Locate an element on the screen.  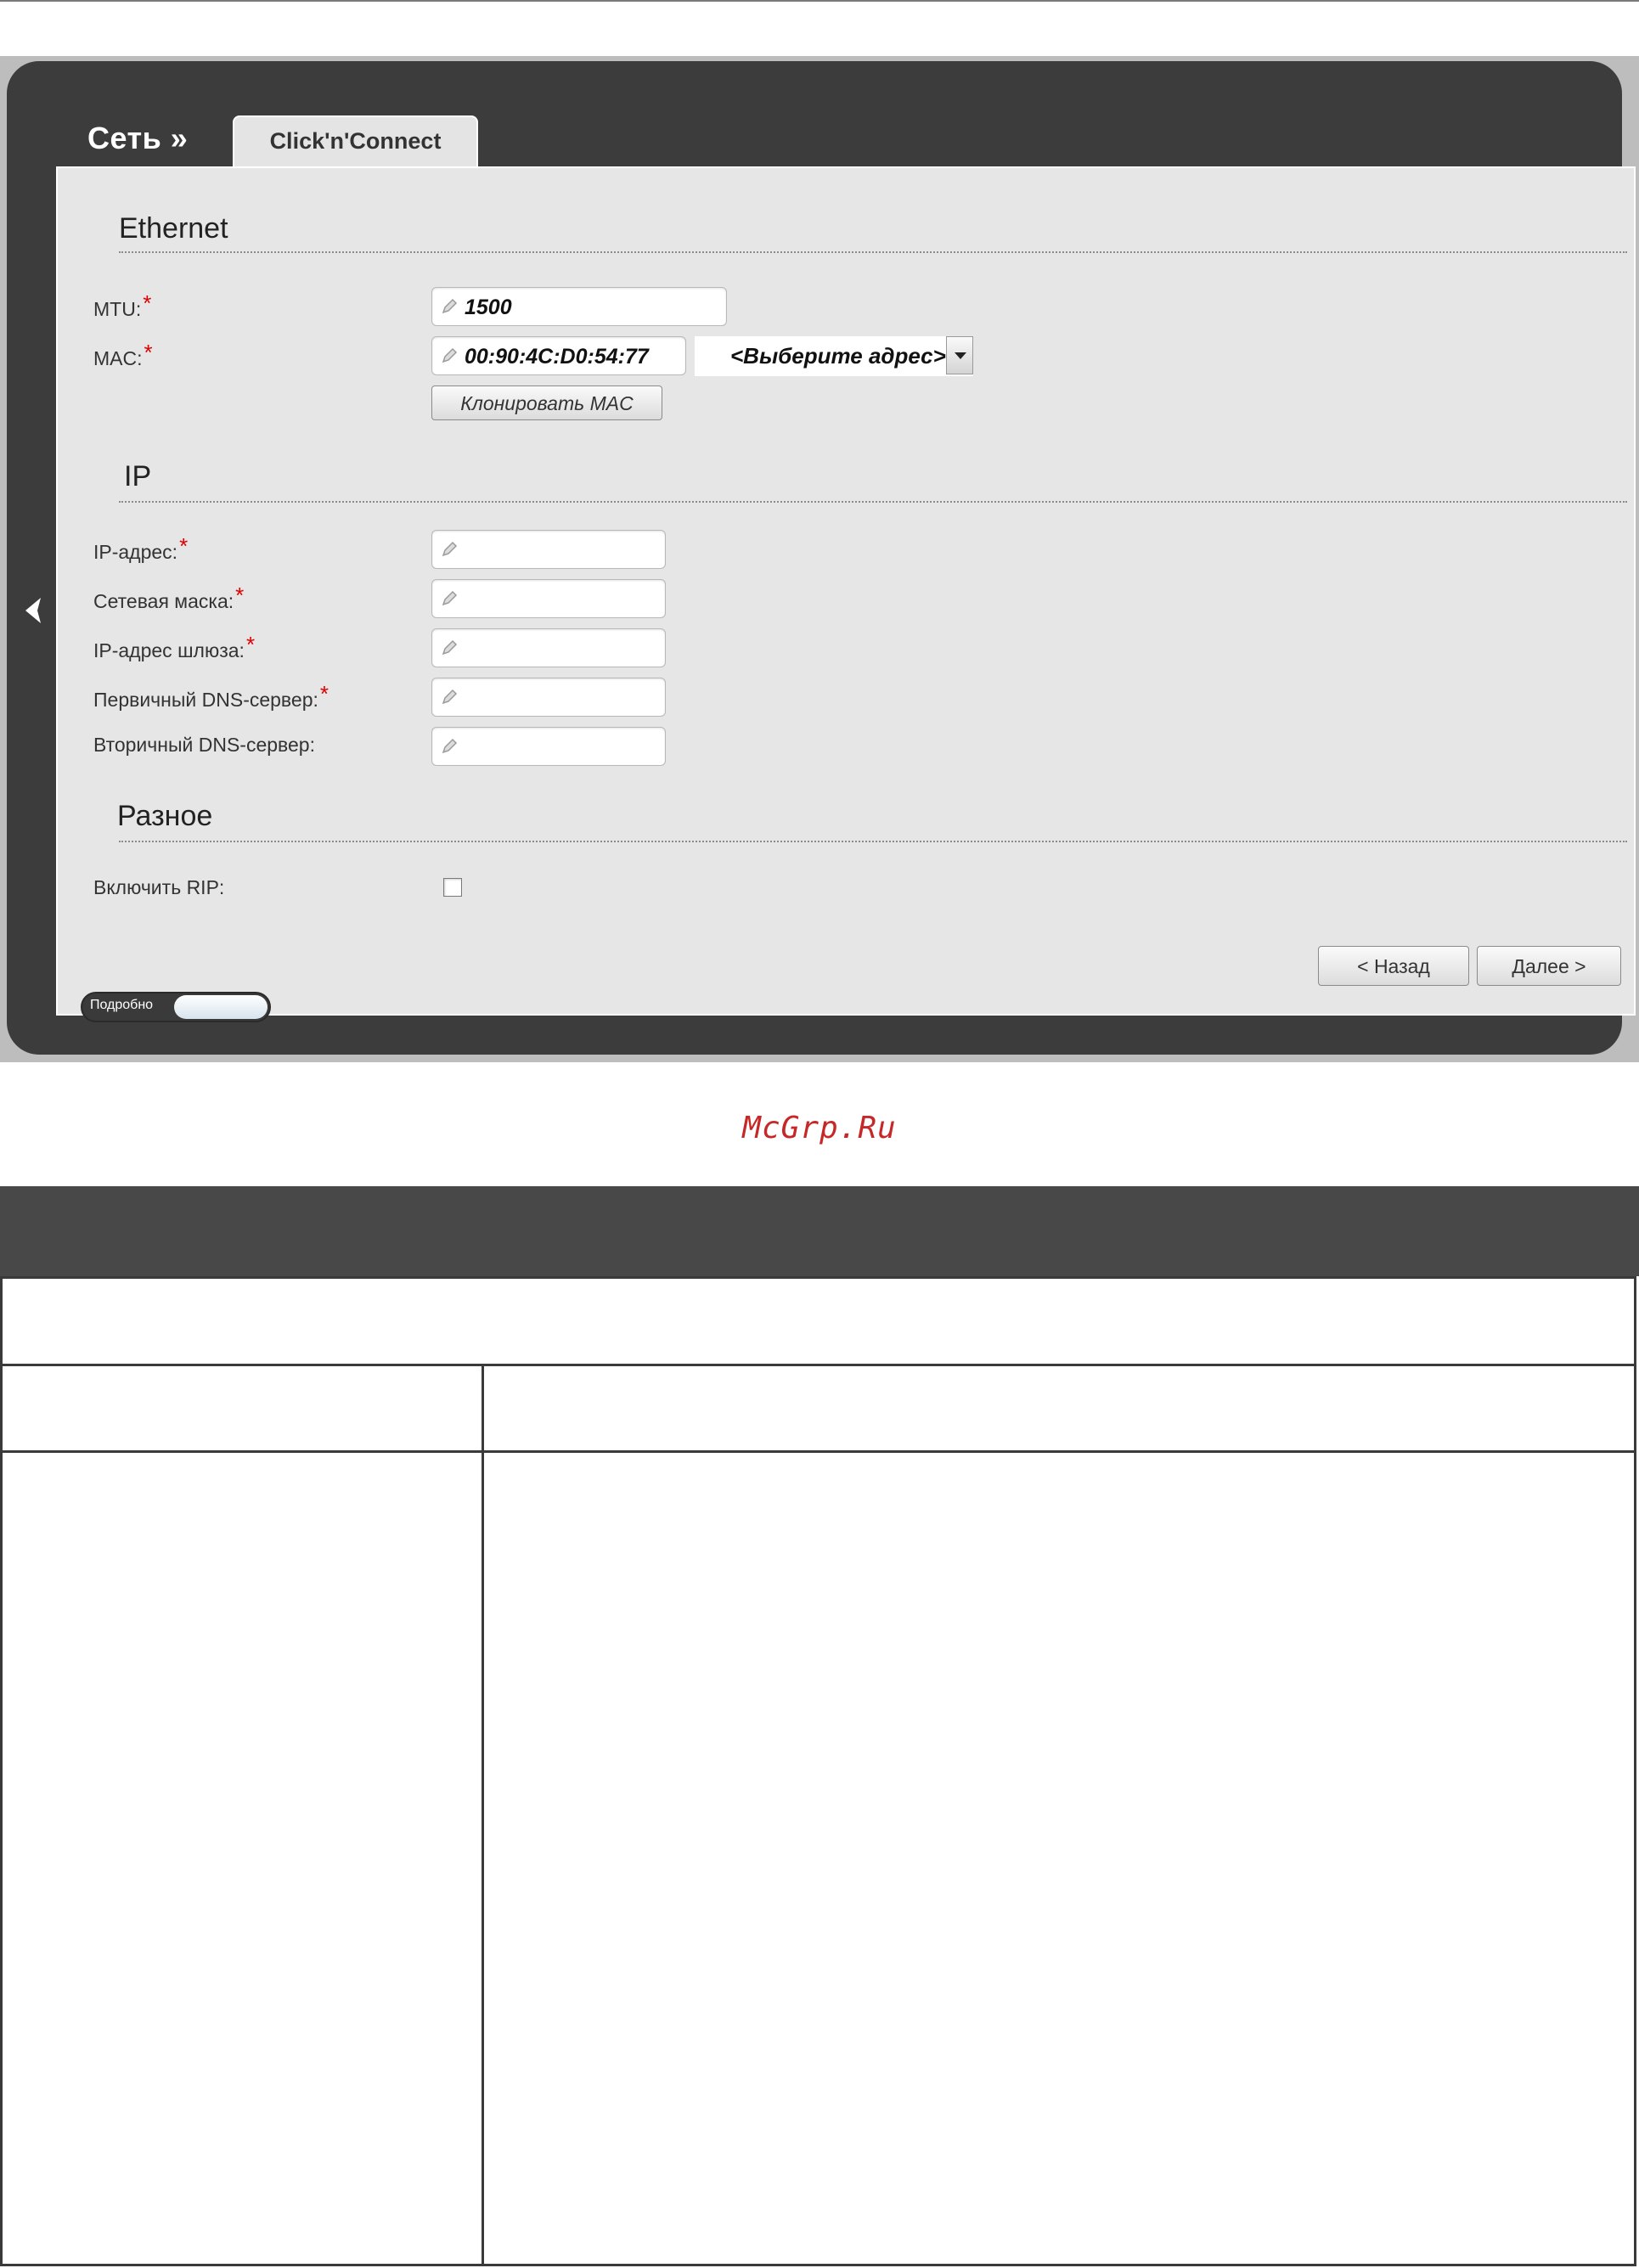
primary-dns-label: Первичный DNS-сервер:* is located at coordinates (211, 696).